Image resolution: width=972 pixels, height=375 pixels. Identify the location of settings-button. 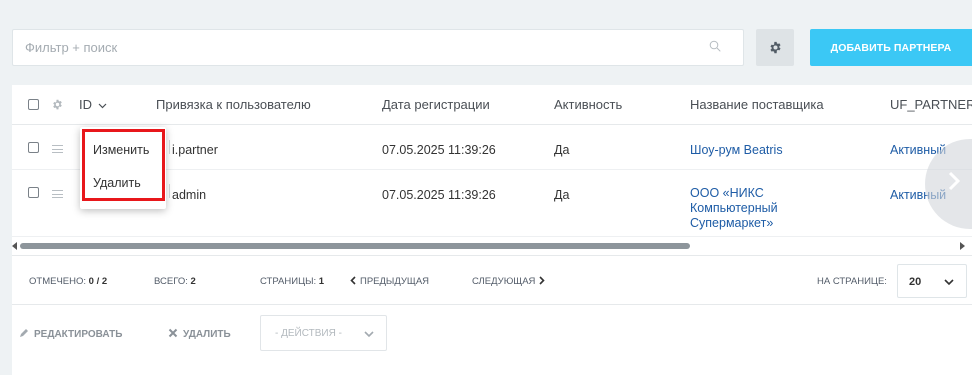
(775, 47).